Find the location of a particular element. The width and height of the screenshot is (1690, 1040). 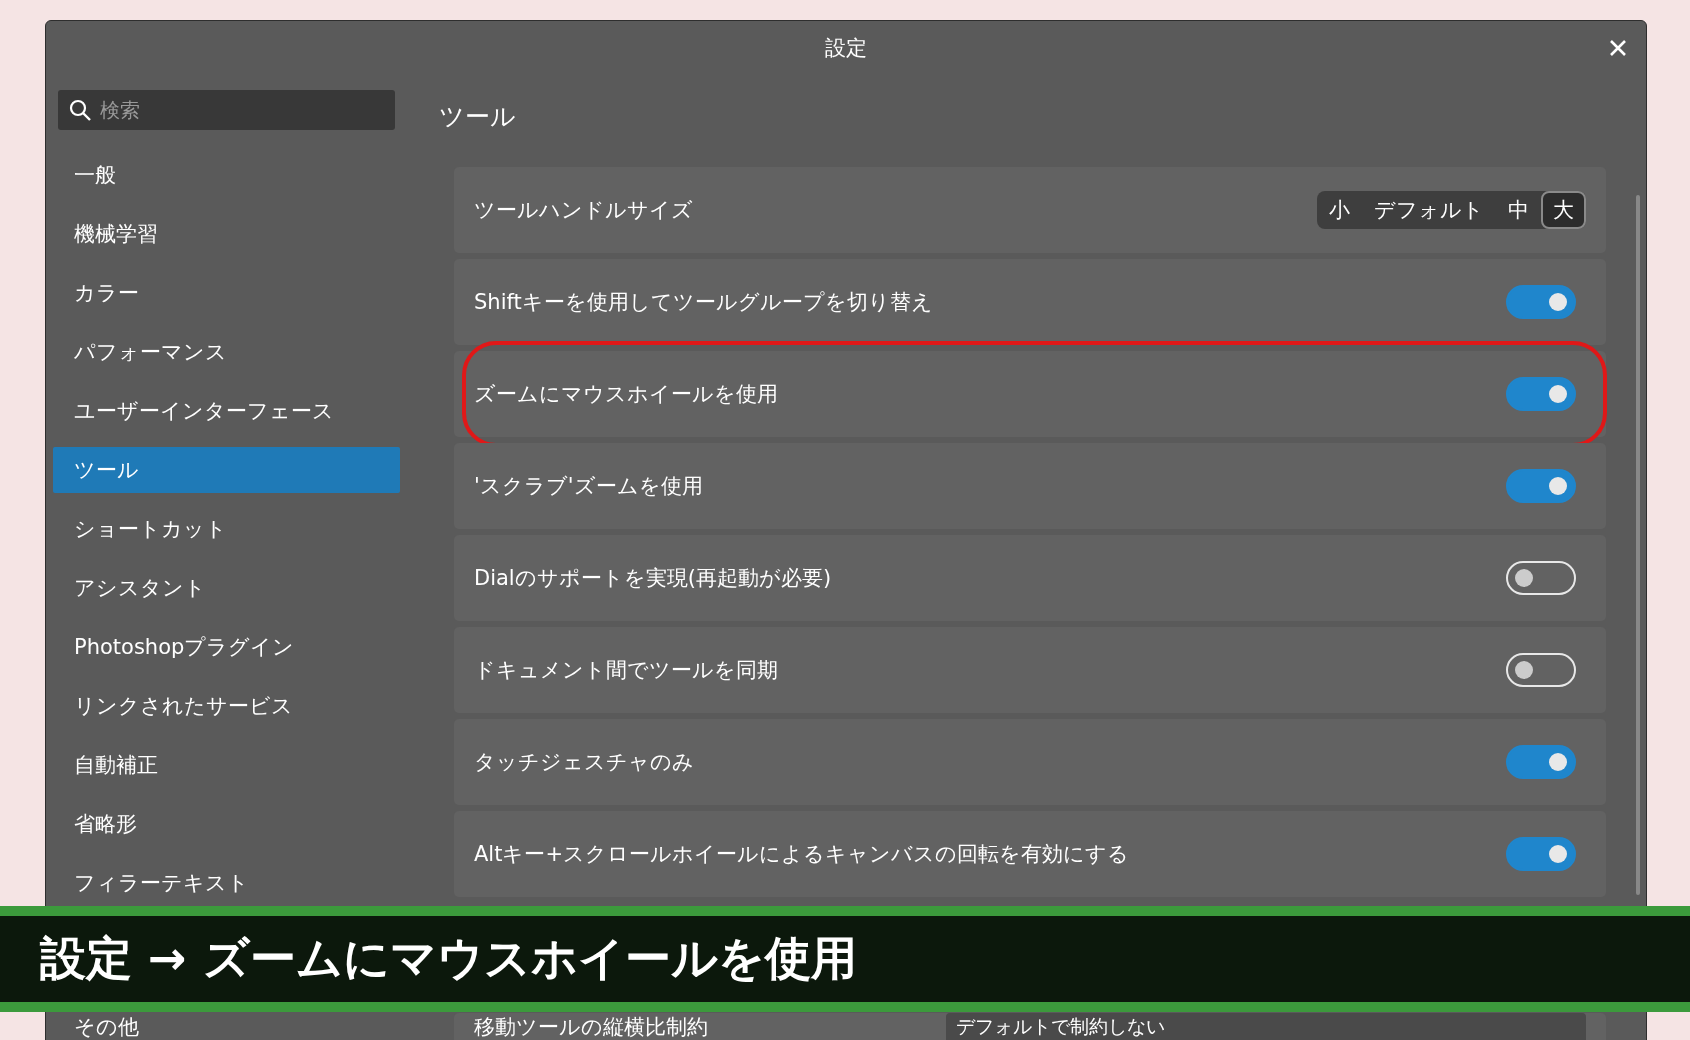

dropdown: デフォルトで制約しない is located at coordinates (1266, 1026).